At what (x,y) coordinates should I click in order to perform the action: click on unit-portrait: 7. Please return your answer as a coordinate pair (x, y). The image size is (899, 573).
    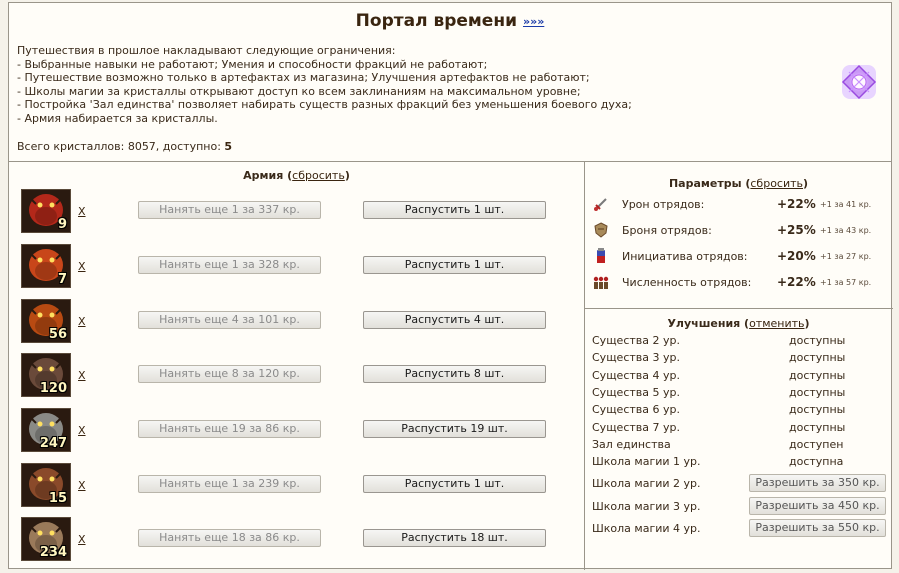
    Looking at the image, I should click on (46, 266).